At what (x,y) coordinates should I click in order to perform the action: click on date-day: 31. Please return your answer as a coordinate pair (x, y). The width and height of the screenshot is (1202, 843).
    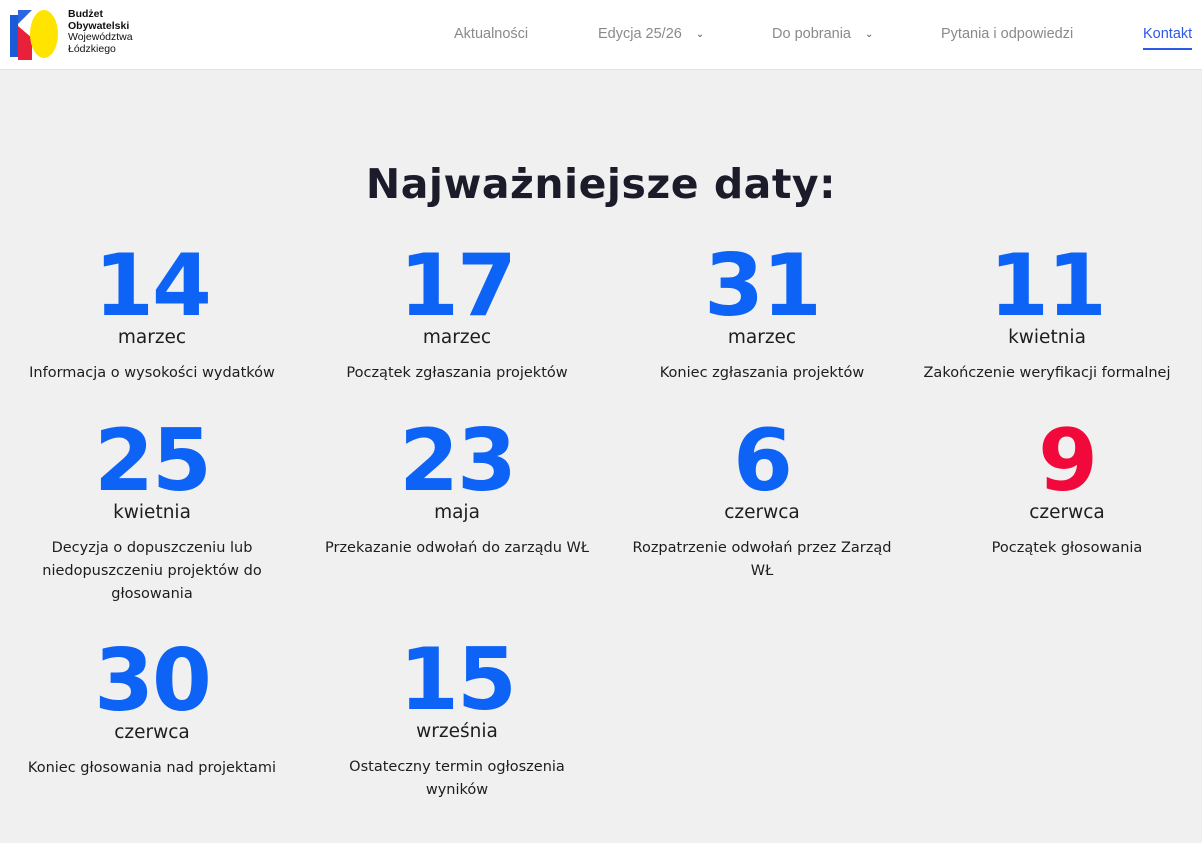
    Looking at the image, I should click on (763, 286).